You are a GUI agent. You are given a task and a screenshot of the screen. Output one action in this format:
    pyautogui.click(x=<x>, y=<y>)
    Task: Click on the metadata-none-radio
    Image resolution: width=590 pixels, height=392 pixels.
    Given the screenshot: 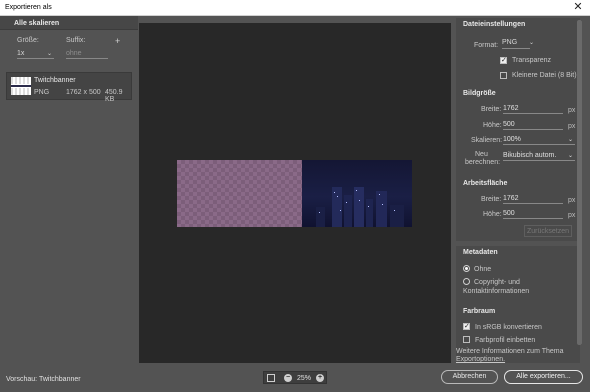 What is the action you would take?
    pyautogui.click(x=466, y=268)
    